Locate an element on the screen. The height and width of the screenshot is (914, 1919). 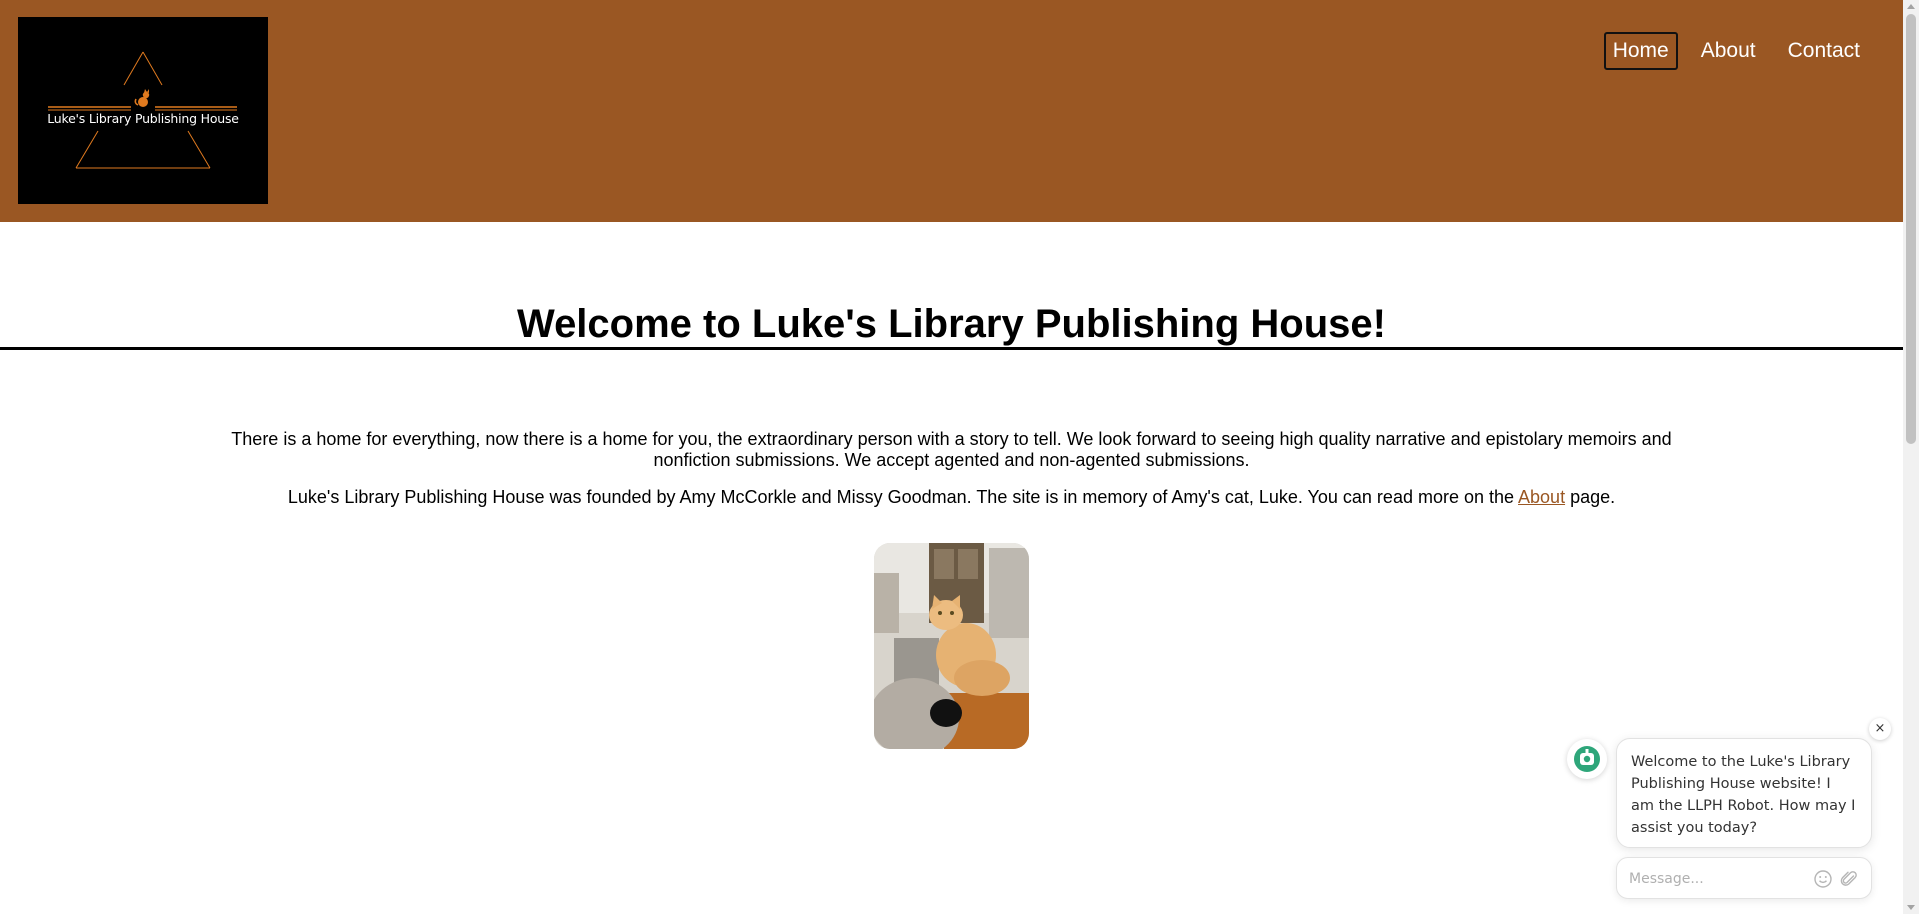
page-scrollbar is located at coordinates (1911, 457).